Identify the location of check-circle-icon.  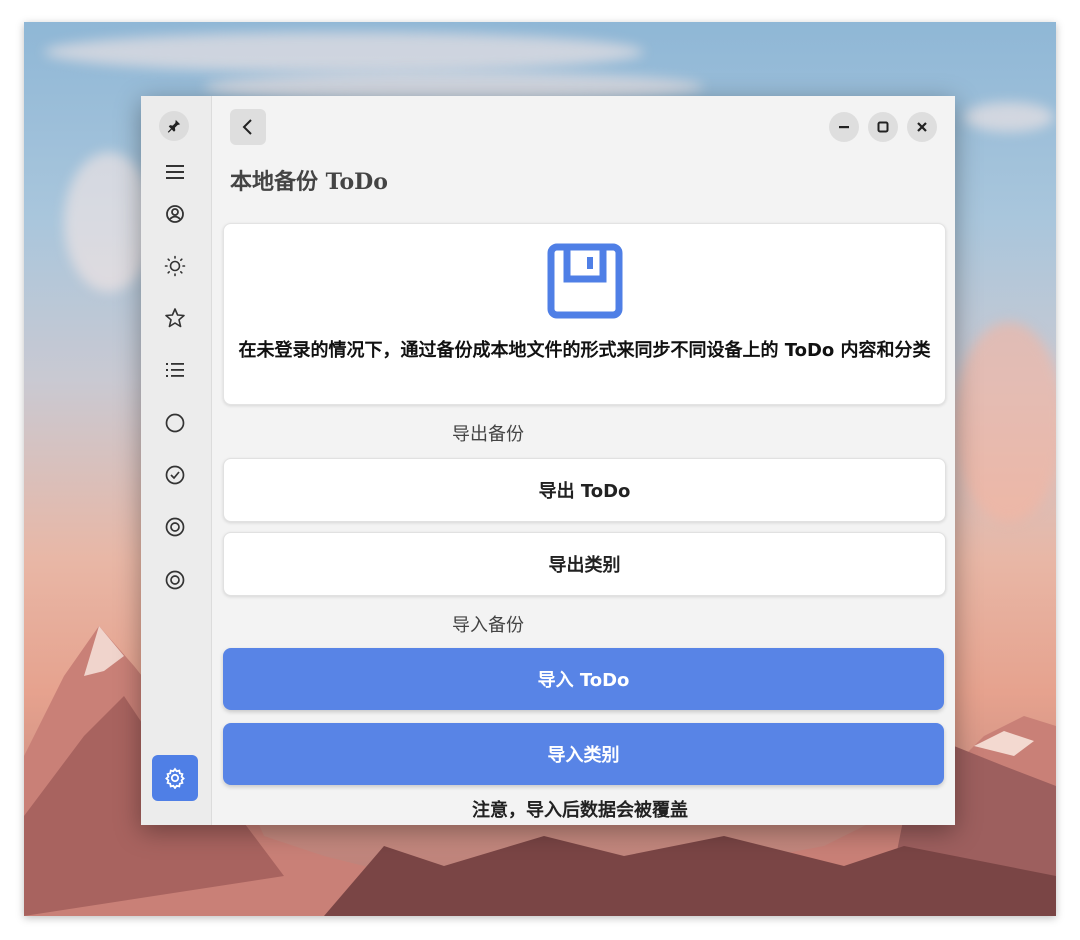
(175, 475).